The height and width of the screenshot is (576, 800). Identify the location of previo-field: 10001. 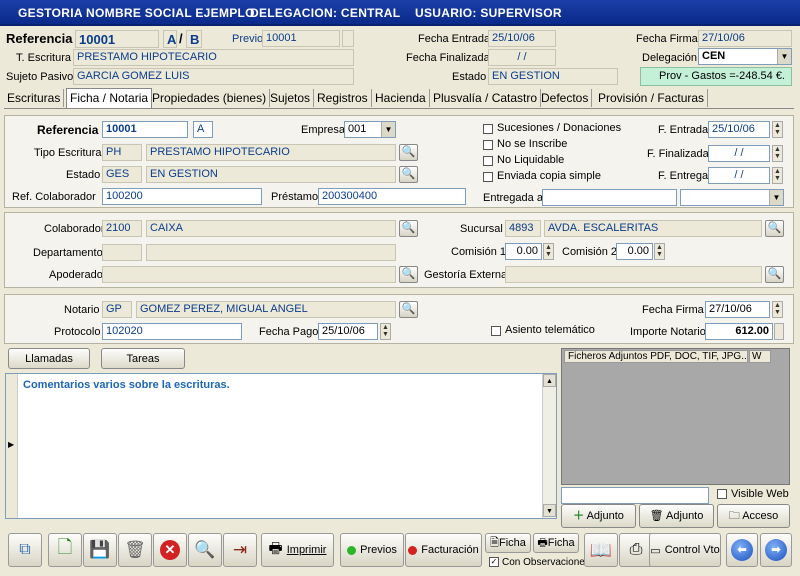
(301, 38).